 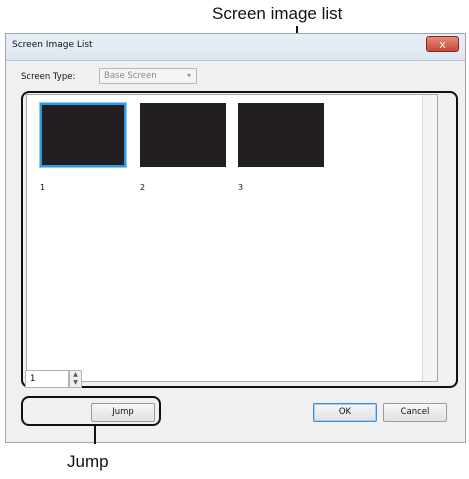 What do you see at coordinates (130, 76) in the screenshot?
I see `screen-type-value: Base Screen` at bounding box center [130, 76].